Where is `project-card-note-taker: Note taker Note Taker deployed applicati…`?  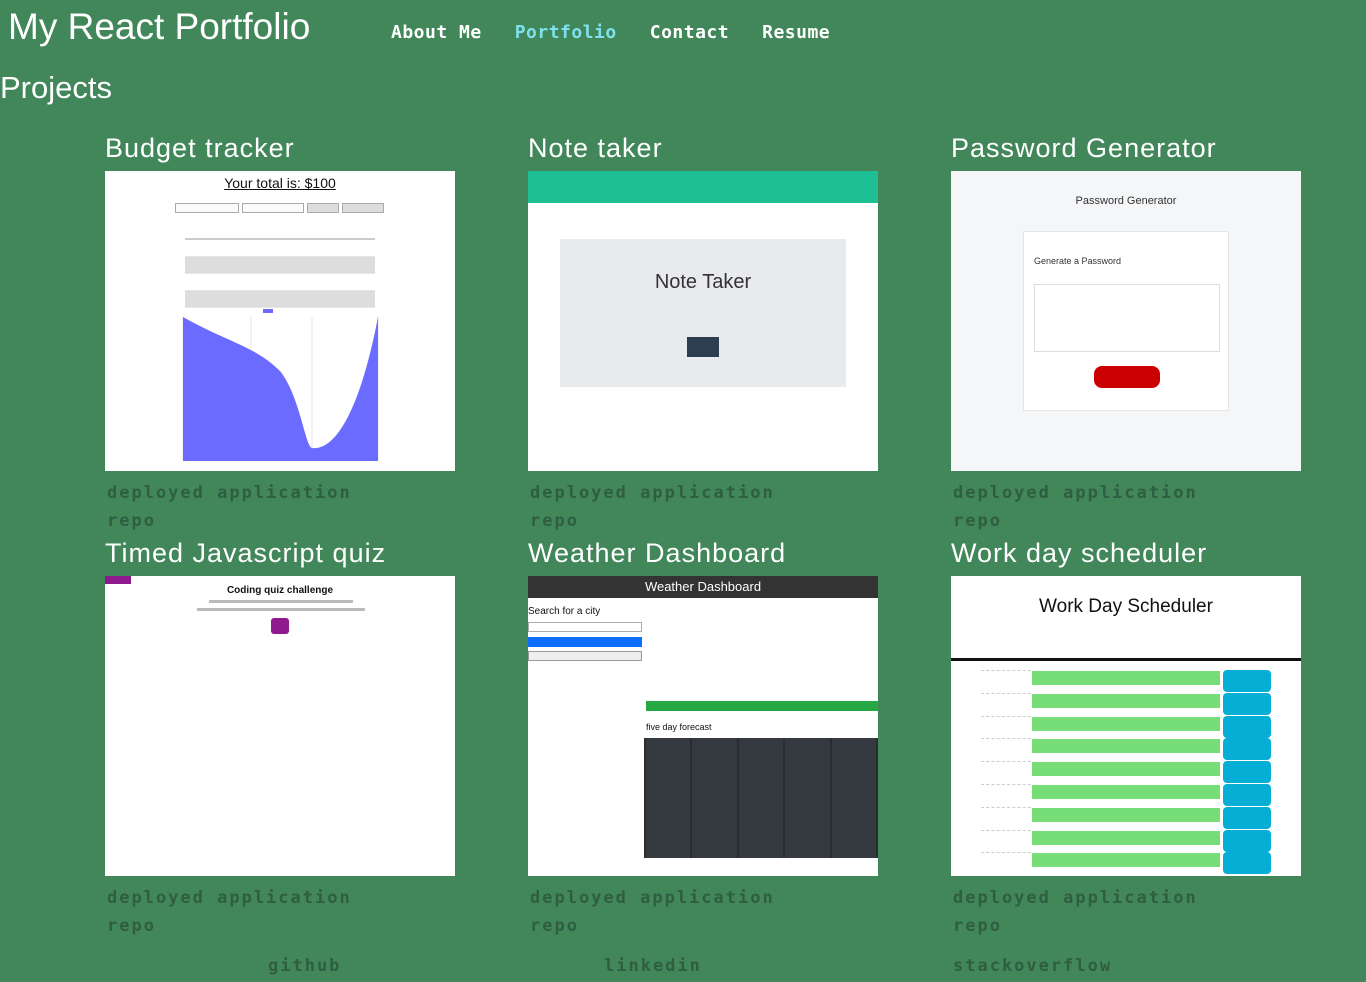
project-card-note-taker: Note taker Note Taker deployed applicati… is located at coordinates (703, 334).